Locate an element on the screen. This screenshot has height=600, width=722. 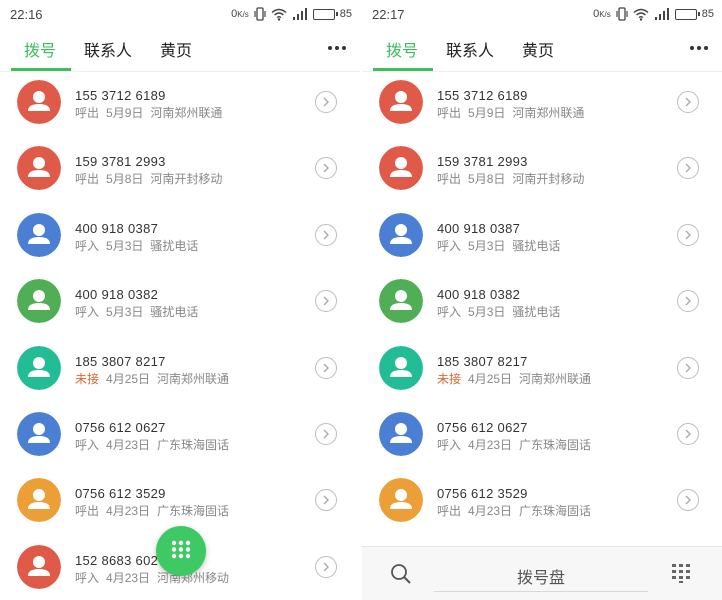
phone-number: 152 8683 602 is located at coordinates (117, 560).